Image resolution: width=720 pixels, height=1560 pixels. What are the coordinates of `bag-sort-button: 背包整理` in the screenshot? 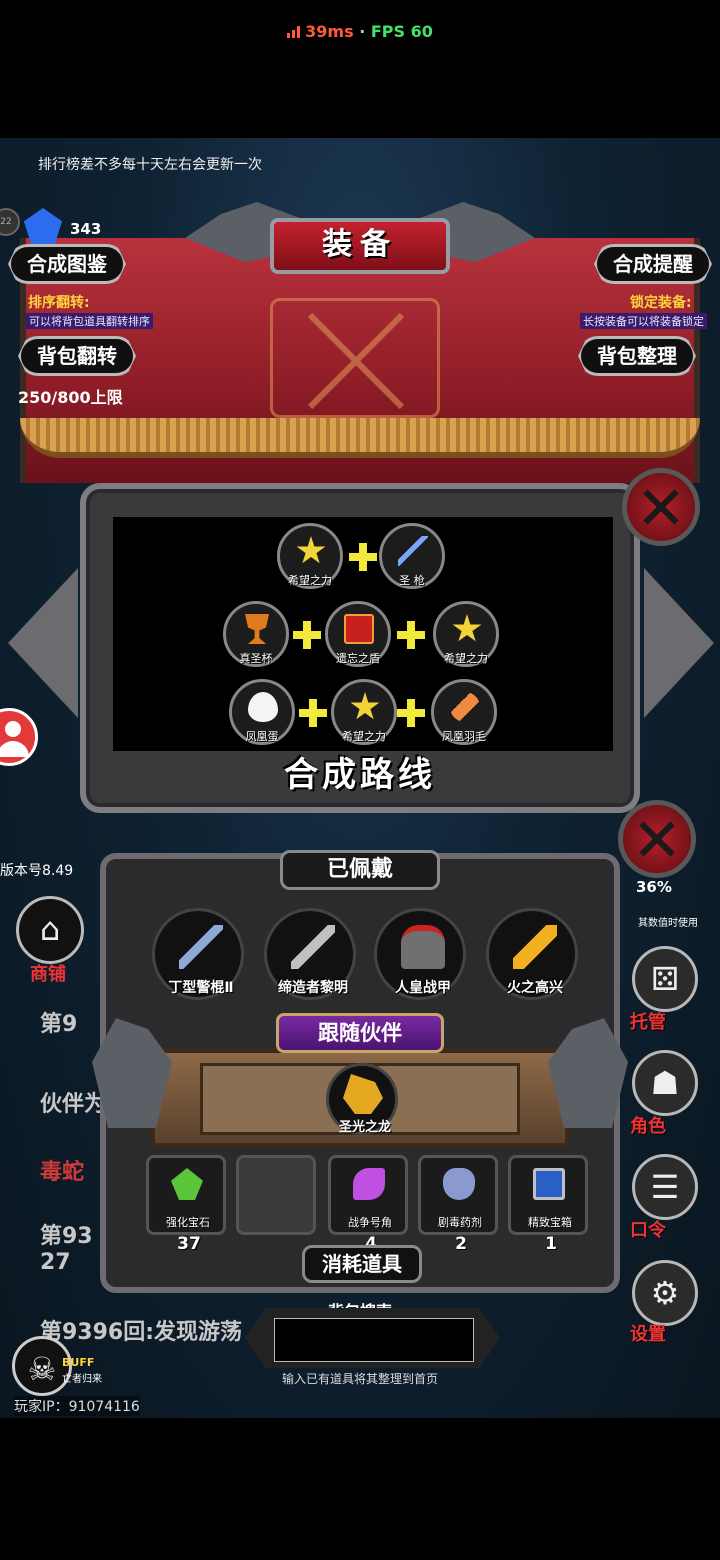 It's located at (637, 356).